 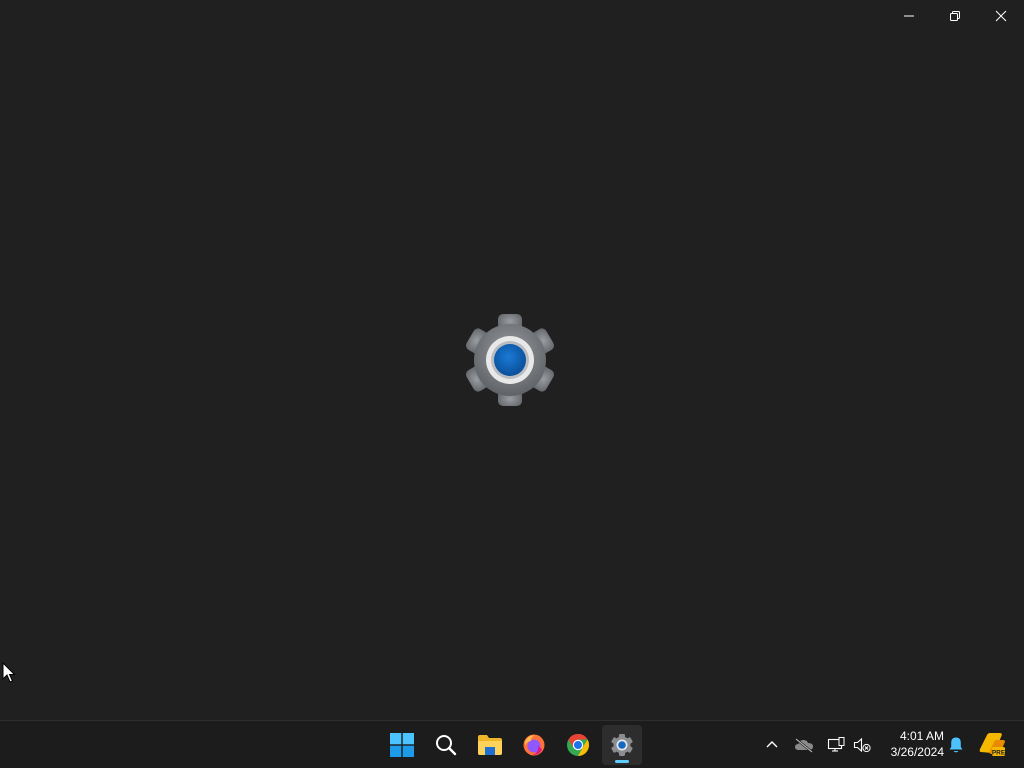 What do you see at coordinates (917, 752) in the screenshot?
I see `clock-date: 3/26/2024` at bounding box center [917, 752].